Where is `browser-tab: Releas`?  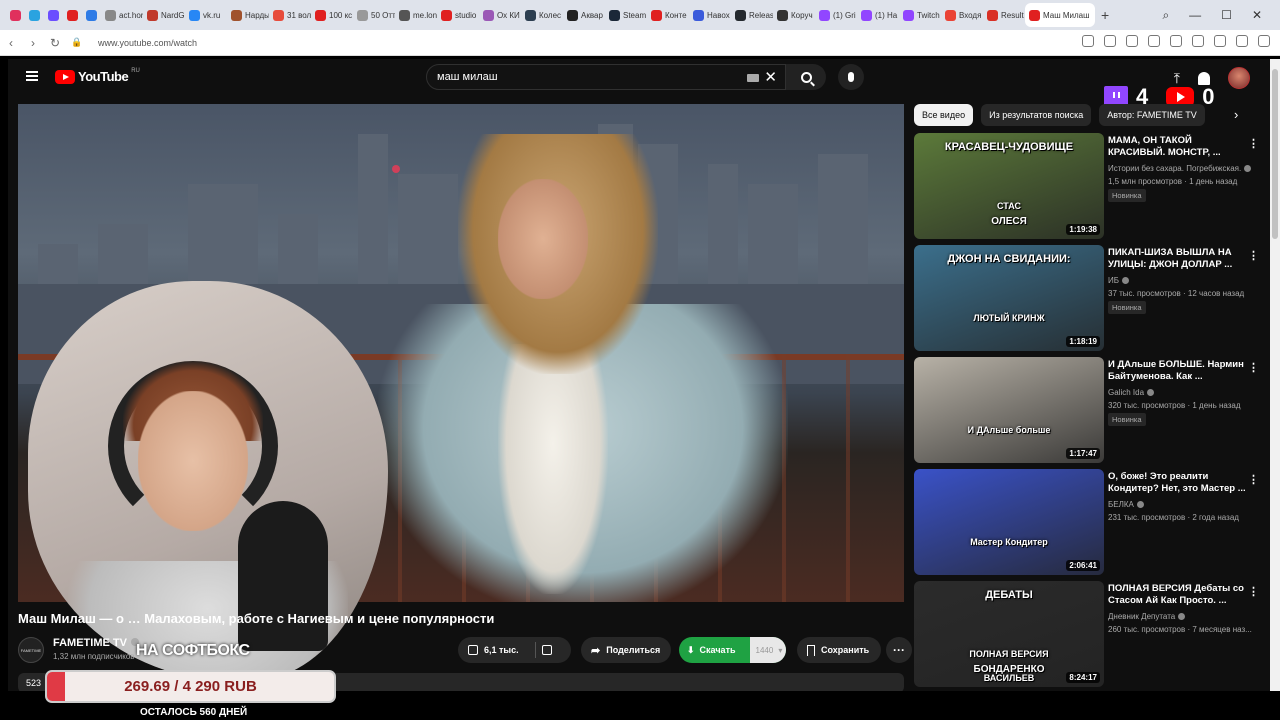 browser-tab: Releas is located at coordinates (752, 15).